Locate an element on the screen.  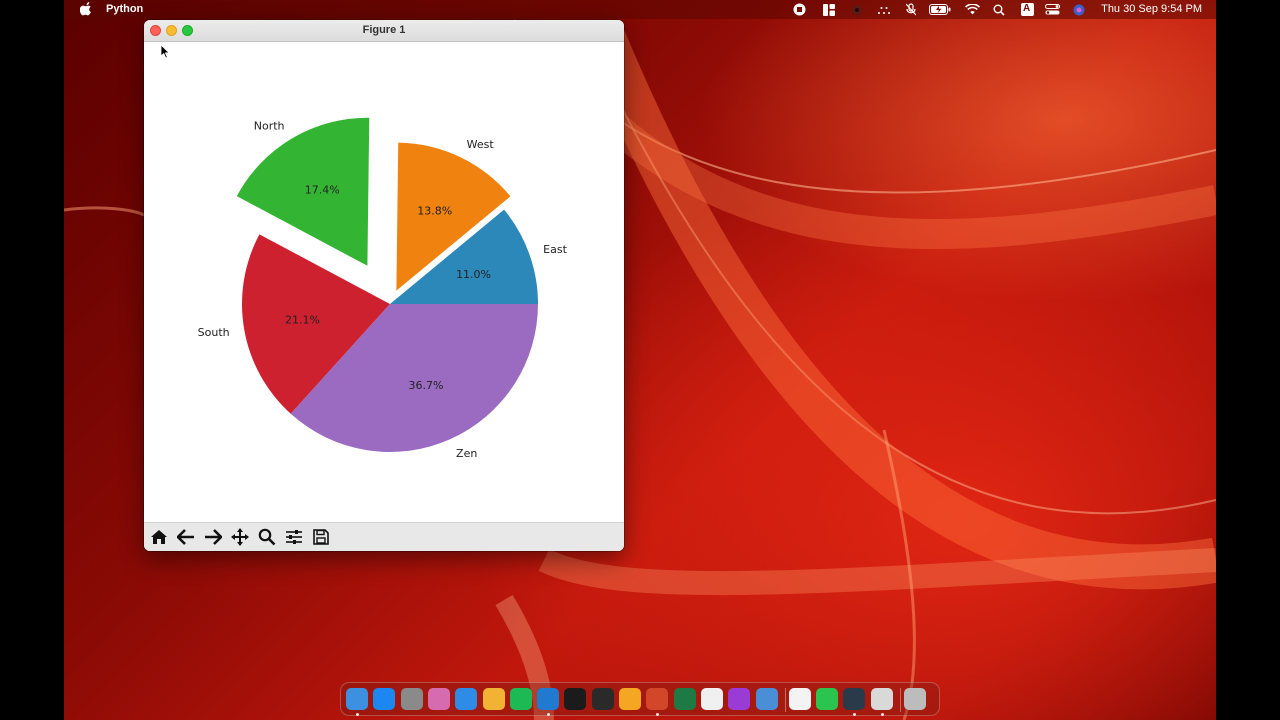
launchpad-icon is located at coordinates (438, 699).